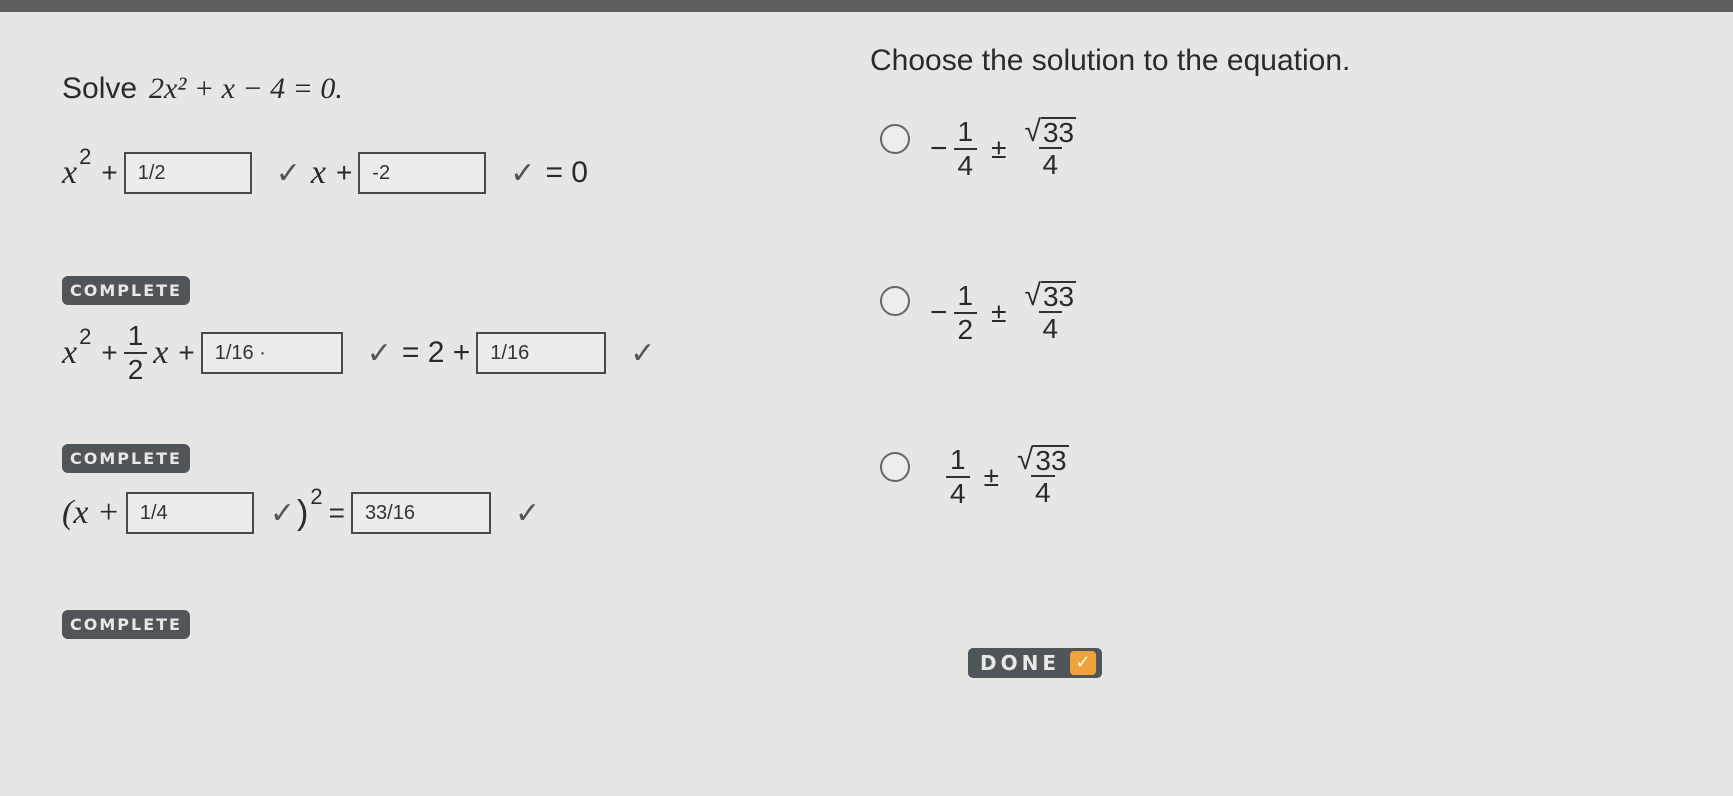 The width and height of the screenshot is (1733, 796). What do you see at coordinates (363, 353) in the screenshot?
I see `step2-equation: x2 + 1 2 x + 1/16 · ✓ = 2 + 1/16 ✓` at bounding box center [363, 353].